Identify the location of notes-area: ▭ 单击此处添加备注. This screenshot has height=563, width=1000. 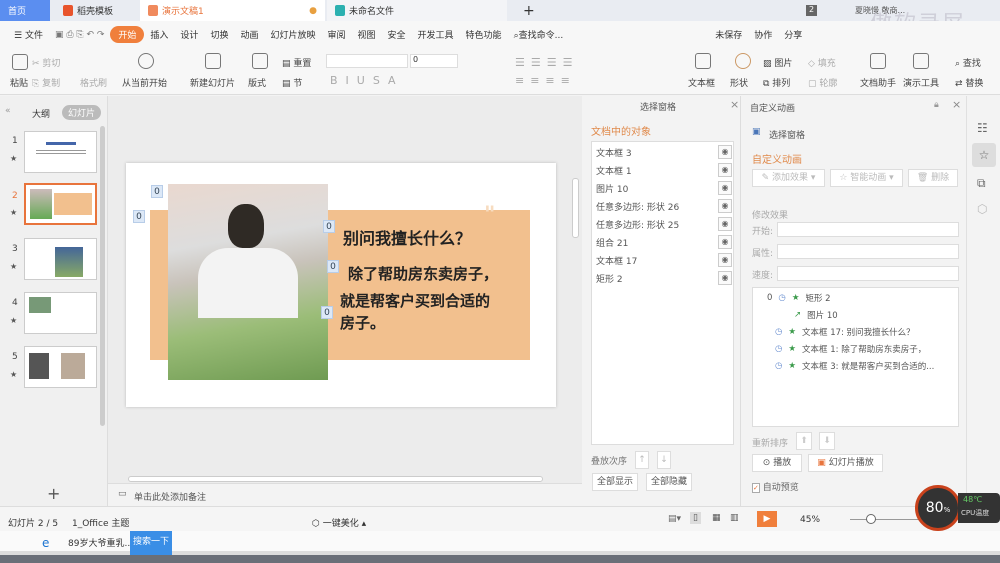
(345, 494).